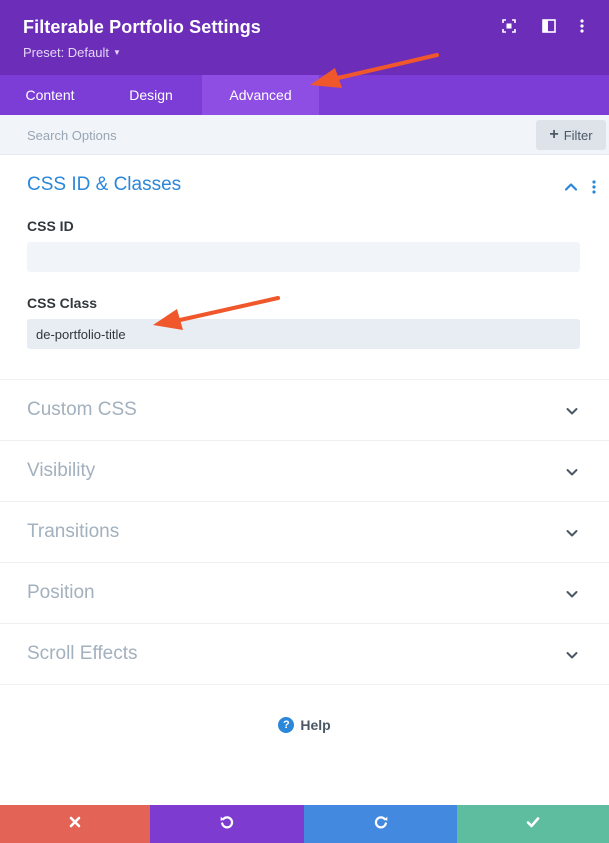 The width and height of the screenshot is (609, 843). I want to click on section-title: Visibility, so click(61, 470).